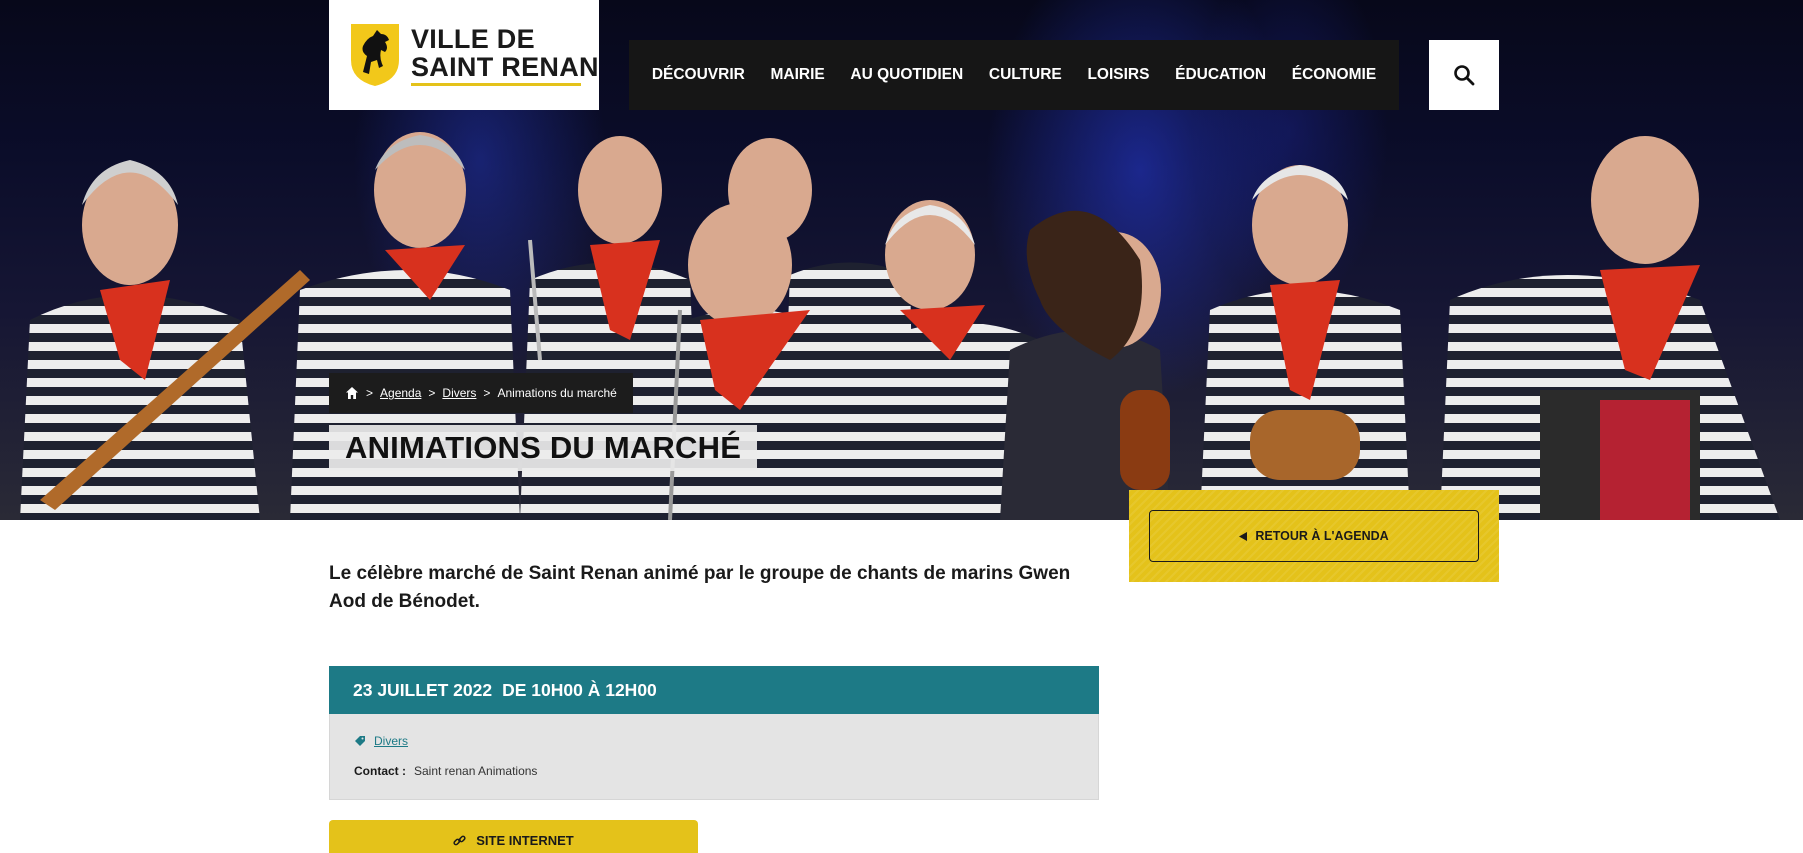 Image resolution: width=1803 pixels, height=853 pixels. What do you see at coordinates (459, 393) in the screenshot?
I see `breadcrumb-link-divers: Divers` at bounding box center [459, 393].